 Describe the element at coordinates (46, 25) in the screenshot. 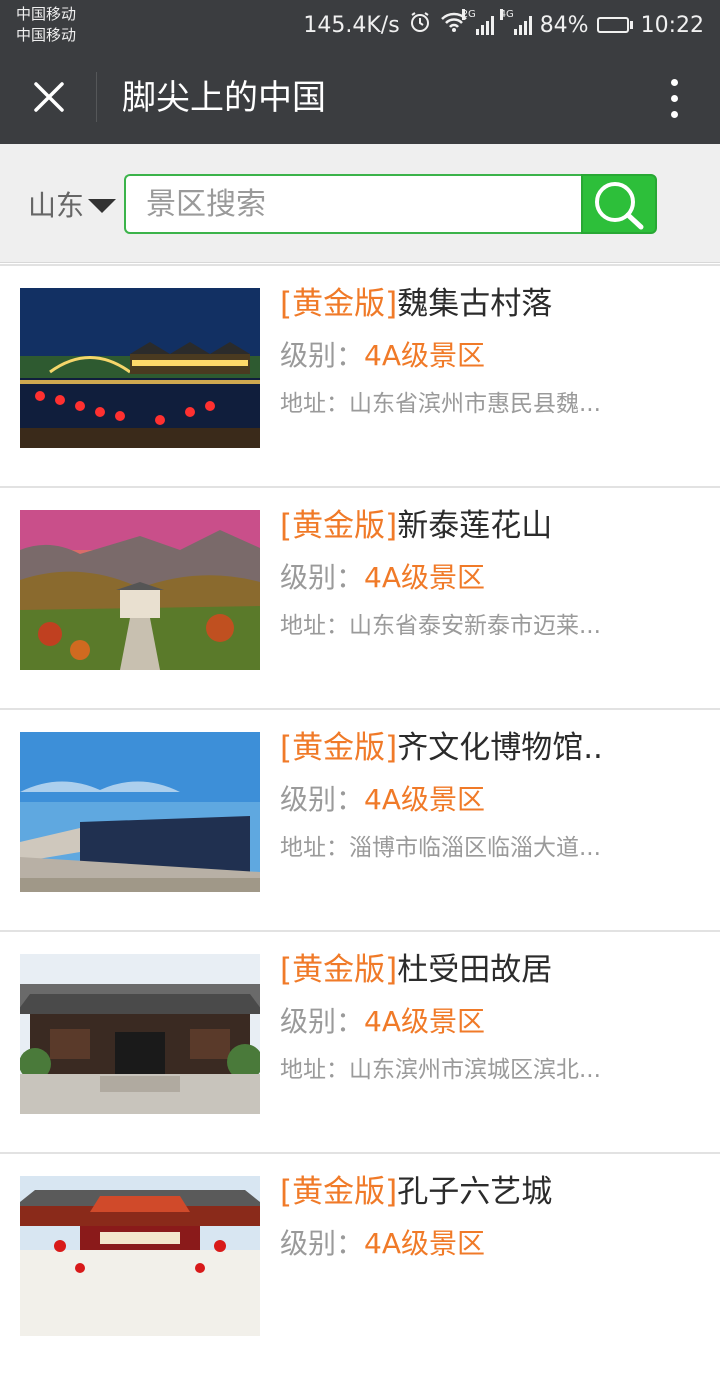

I see `carrier-info: 中国移动 中国移动` at that location.